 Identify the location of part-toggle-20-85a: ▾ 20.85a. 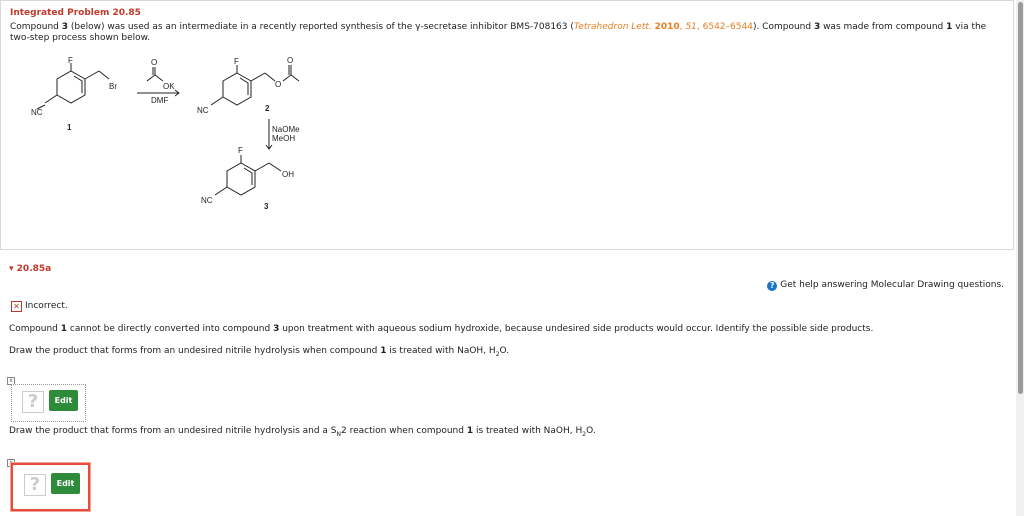
(30, 269).